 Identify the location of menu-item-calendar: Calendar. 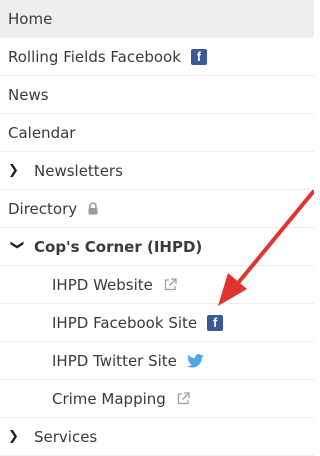
(157, 133).